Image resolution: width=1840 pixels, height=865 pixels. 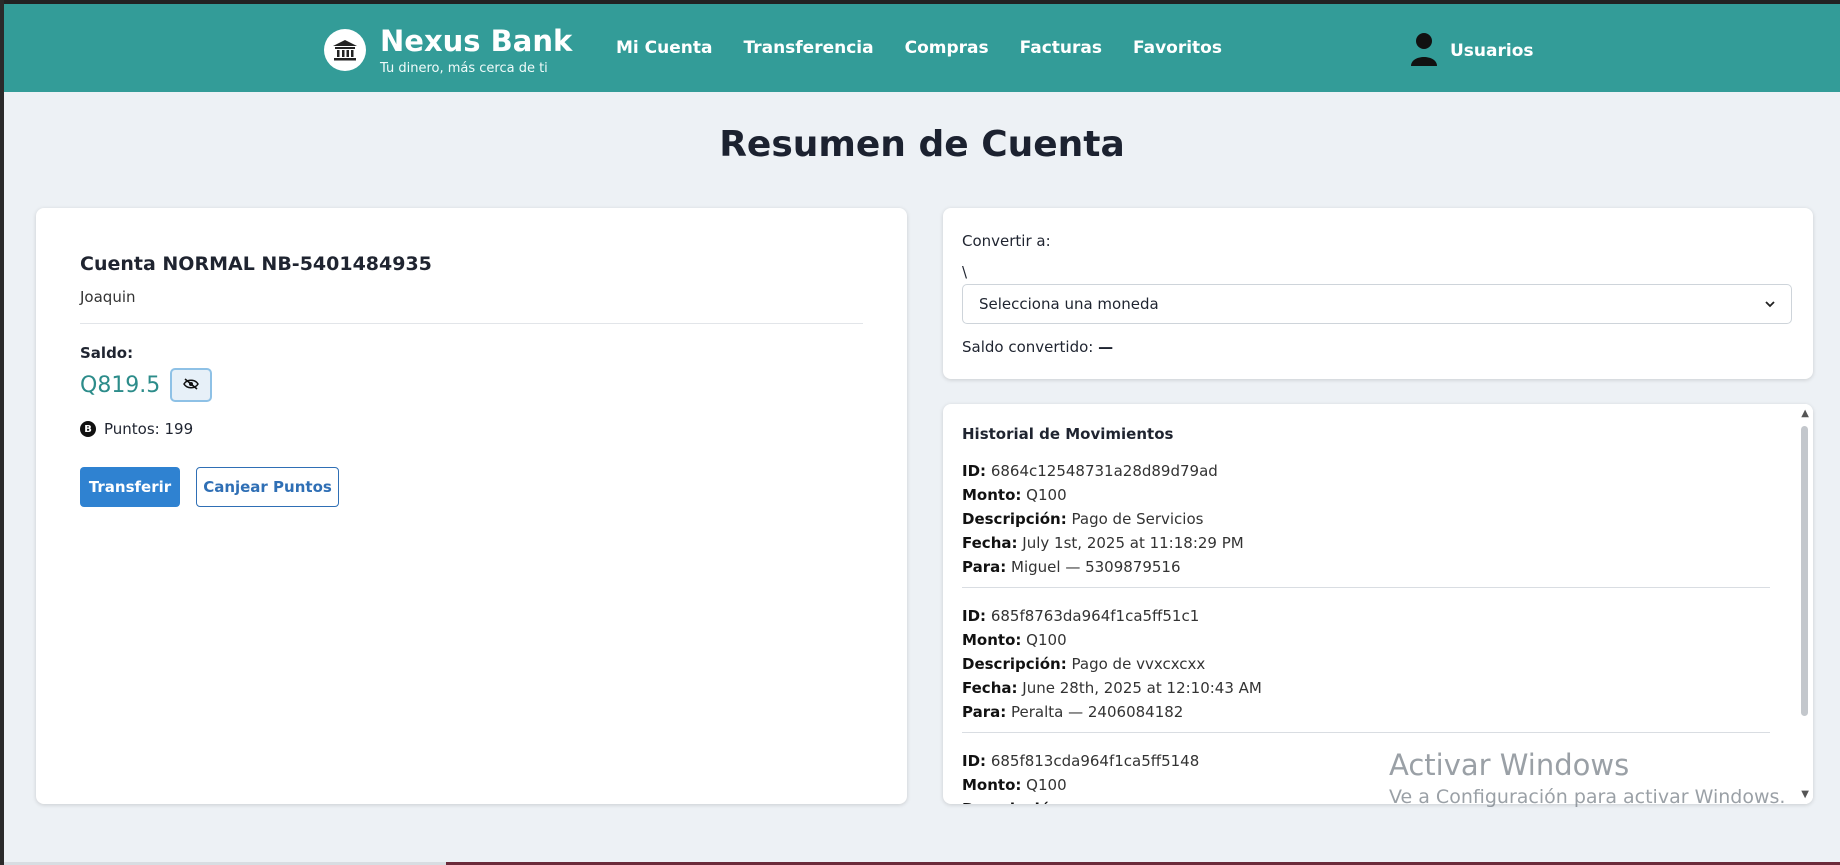 I want to click on toggle-balance-visibility-button, so click(x=191, y=385).